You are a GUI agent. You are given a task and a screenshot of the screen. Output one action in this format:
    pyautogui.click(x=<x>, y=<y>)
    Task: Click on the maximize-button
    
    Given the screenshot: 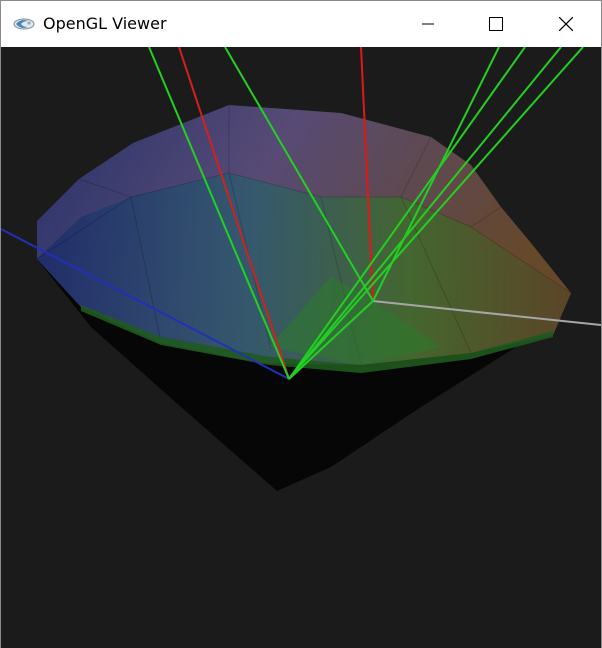 What is the action you would take?
    pyautogui.click(x=496, y=24)
    